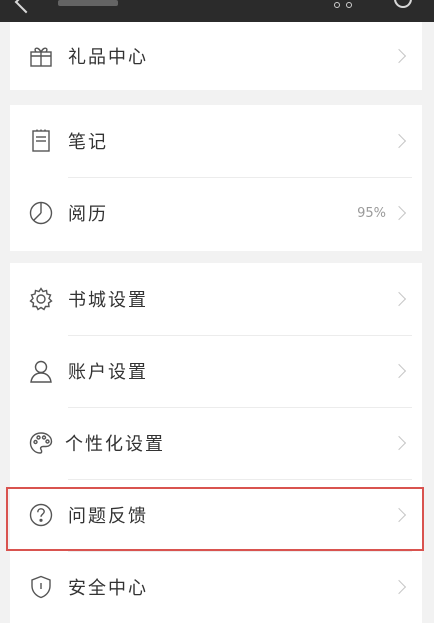  What do you see at coordinates (108, 372) in the screenshot?
I see `menu-item-label: 账户设置` at bounding box center [108, 372].